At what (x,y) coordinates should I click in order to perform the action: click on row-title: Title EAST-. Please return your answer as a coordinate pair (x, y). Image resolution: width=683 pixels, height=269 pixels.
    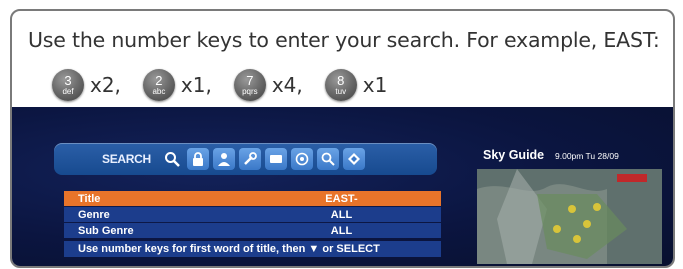
    Looking at the image, I should click on (252, 198).